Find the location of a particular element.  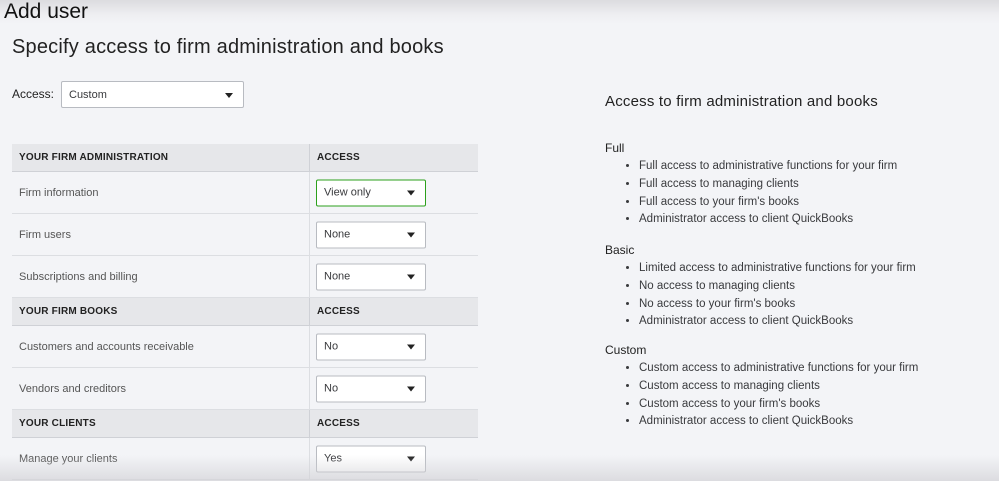

access-label: Access: is located at coordinates (33, 94).